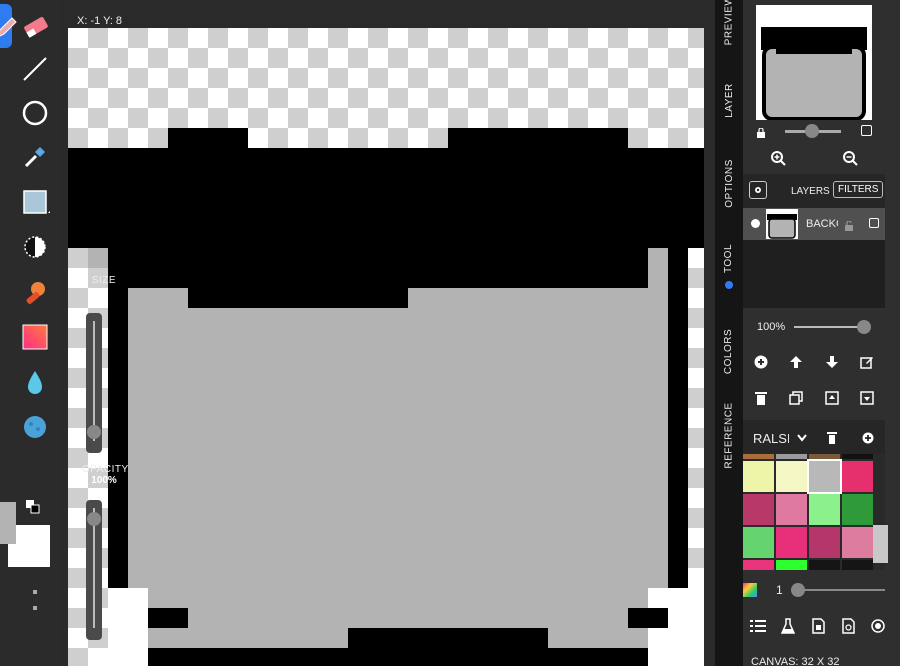 Image resolution: width=900 pixels, height=666 pixels. Describe the element at coordinates (878, 626) in the screenshot. I see `record-icon` at that location.